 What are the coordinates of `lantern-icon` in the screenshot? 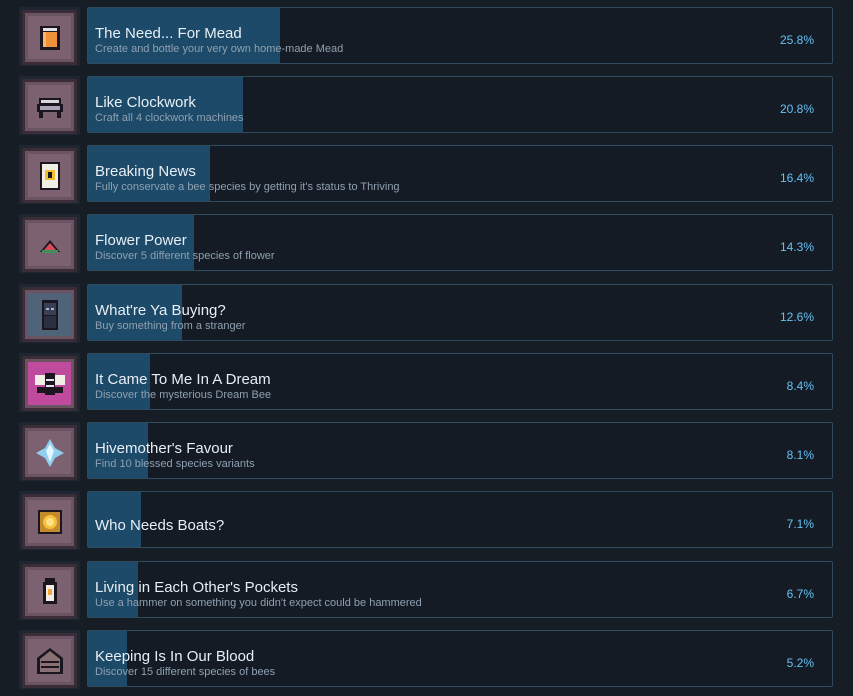 It's located at (49, 591).